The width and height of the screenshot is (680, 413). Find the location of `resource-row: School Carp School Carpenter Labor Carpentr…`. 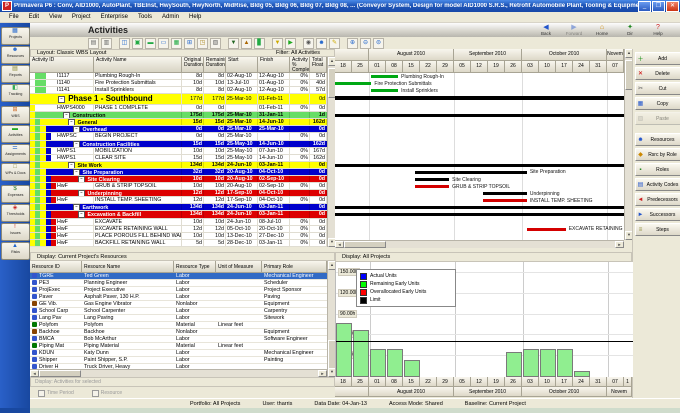

resource-row: School Carp School Carpenter Labor Carpentr… is located at coordinates (178, 311).